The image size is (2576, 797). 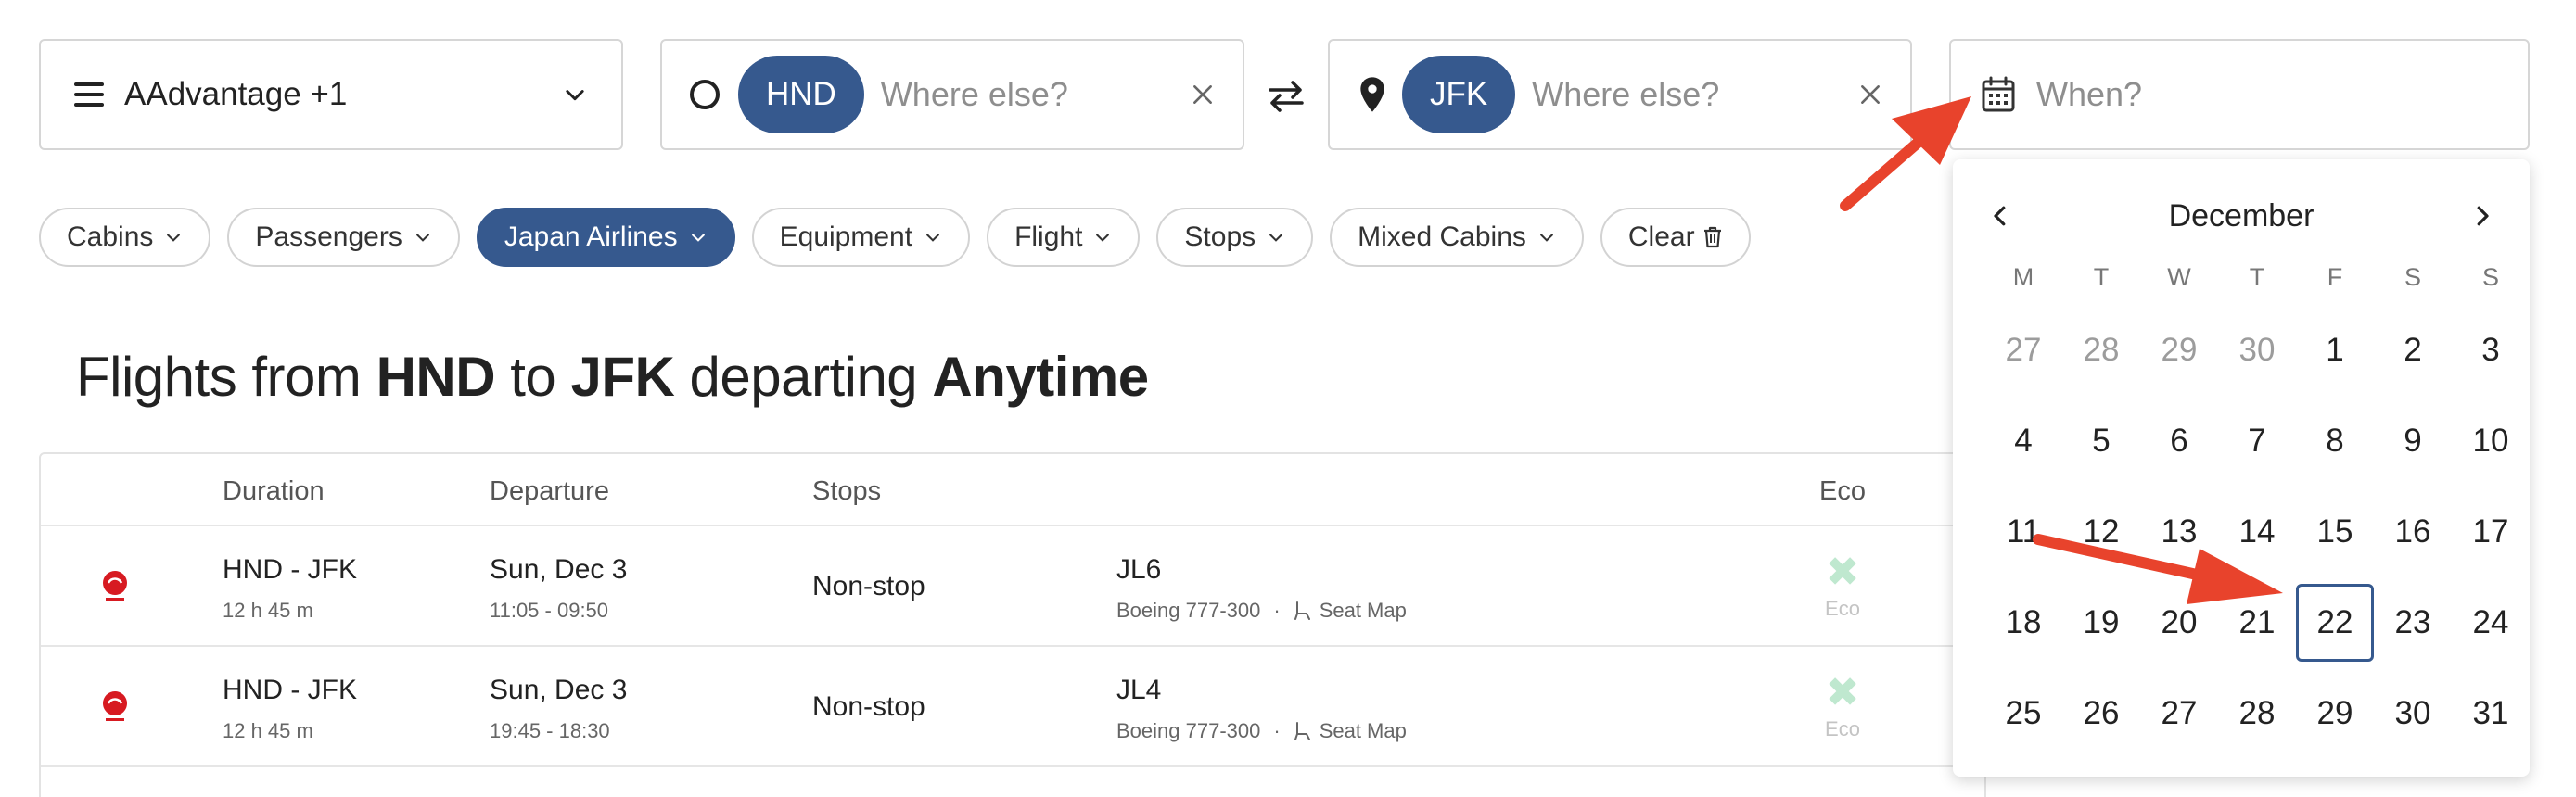 I want to click on date-field: When?, so click(x=2239, y=95).